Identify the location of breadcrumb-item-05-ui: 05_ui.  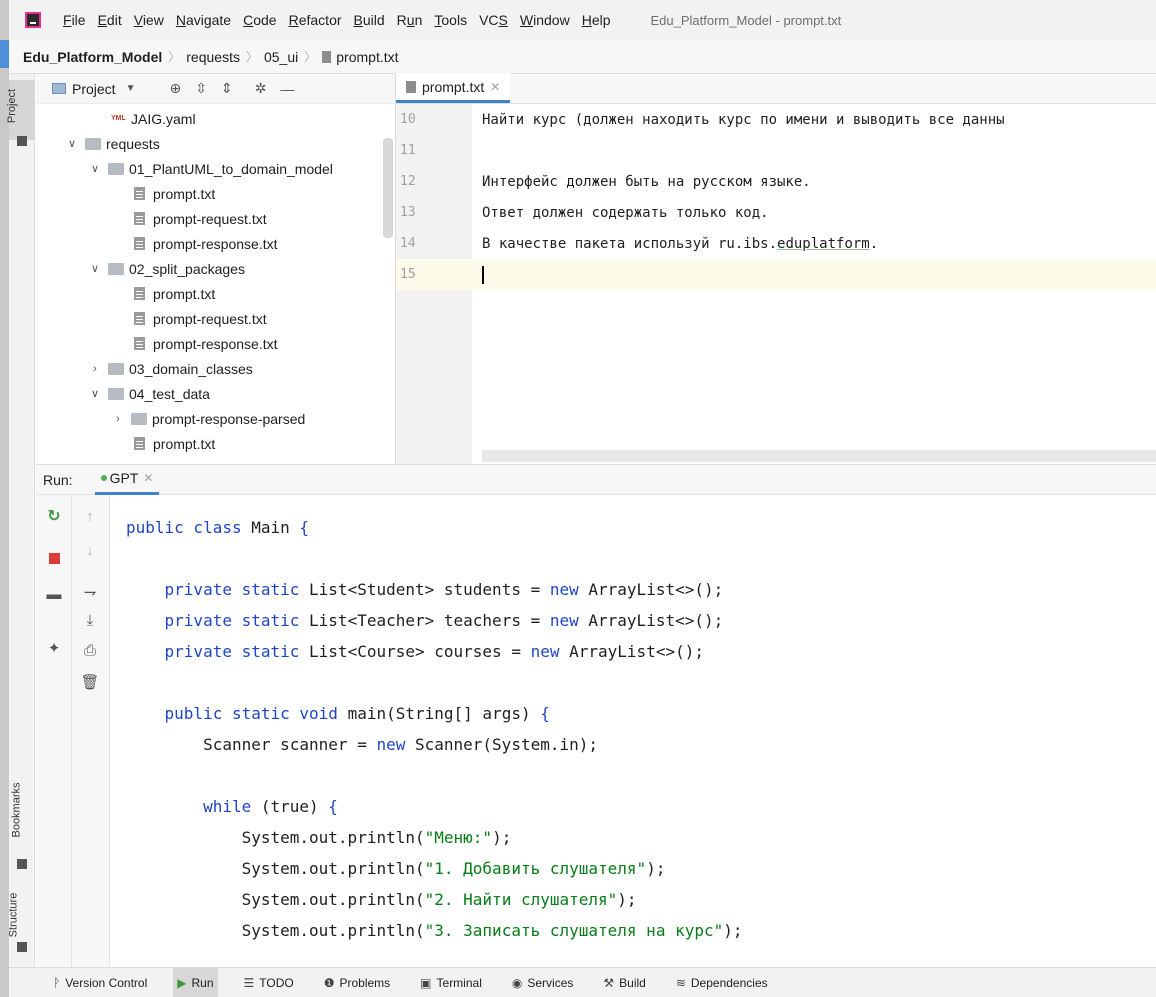
(281, 57).